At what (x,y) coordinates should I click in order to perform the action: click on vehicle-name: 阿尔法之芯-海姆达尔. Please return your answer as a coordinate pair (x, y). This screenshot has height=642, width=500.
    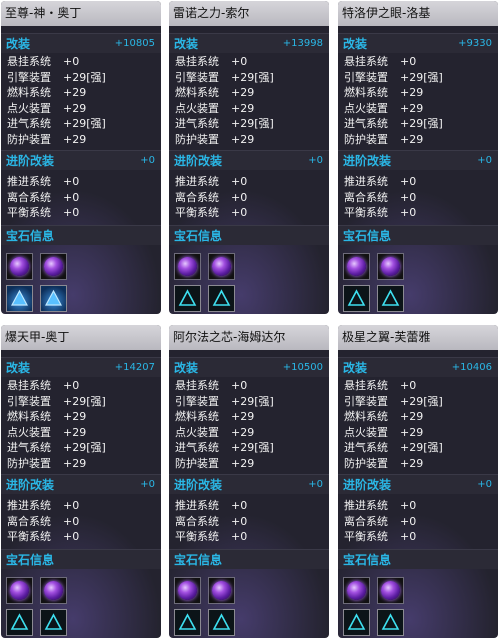
    Looking at the image, I should click on (249, 337).